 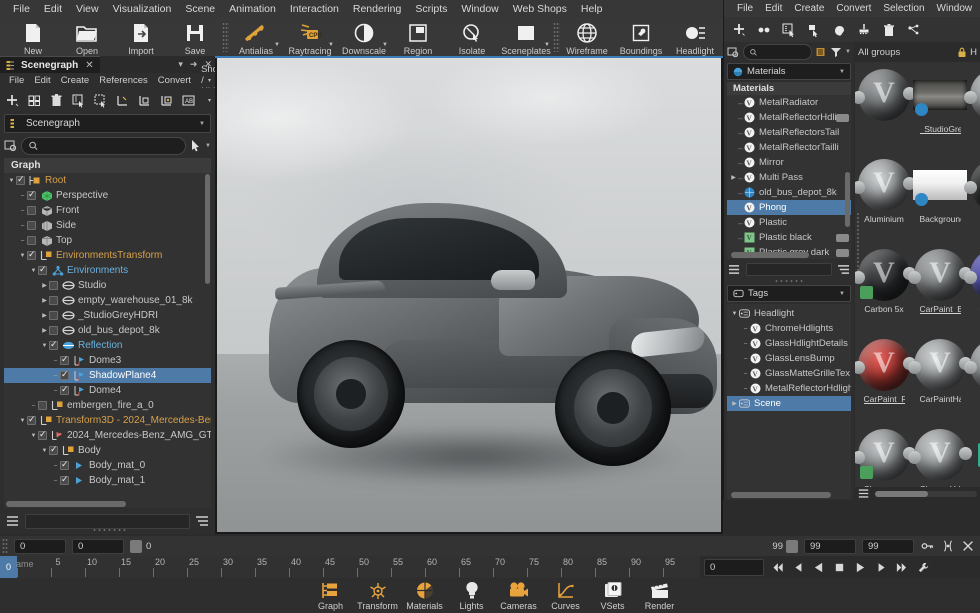 What do you see at coordinates (107, 345) in the screenshot?
I see `tree-row: ▼ Reflection` at bounding box center [107, 345].